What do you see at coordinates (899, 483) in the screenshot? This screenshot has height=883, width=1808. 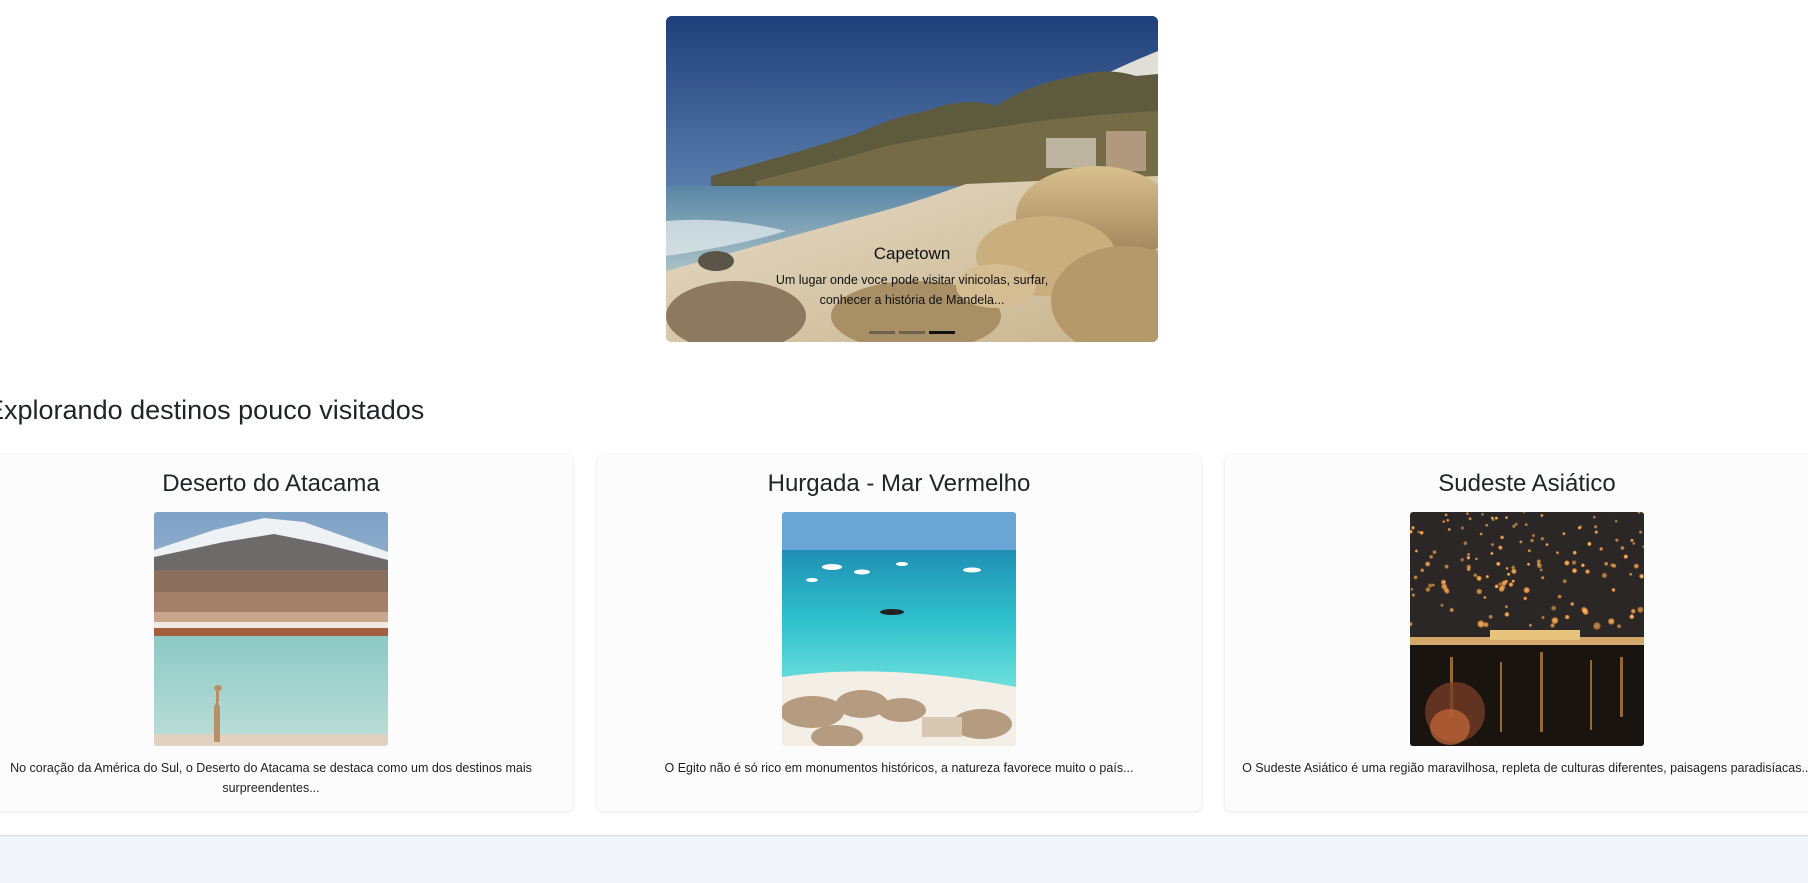 I see `card-title: Hurgada - Mar Vermelho` at bounding box center [899, 483].